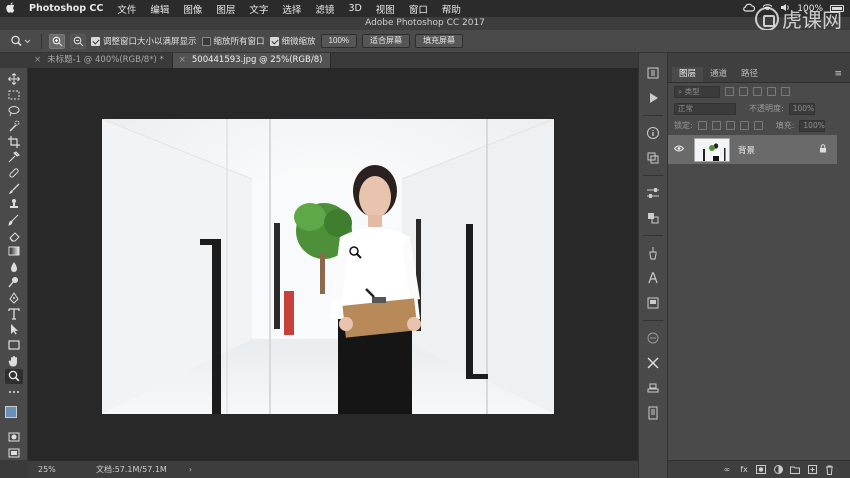  I want to click on lasso-tool-icon, so click(14, 110).